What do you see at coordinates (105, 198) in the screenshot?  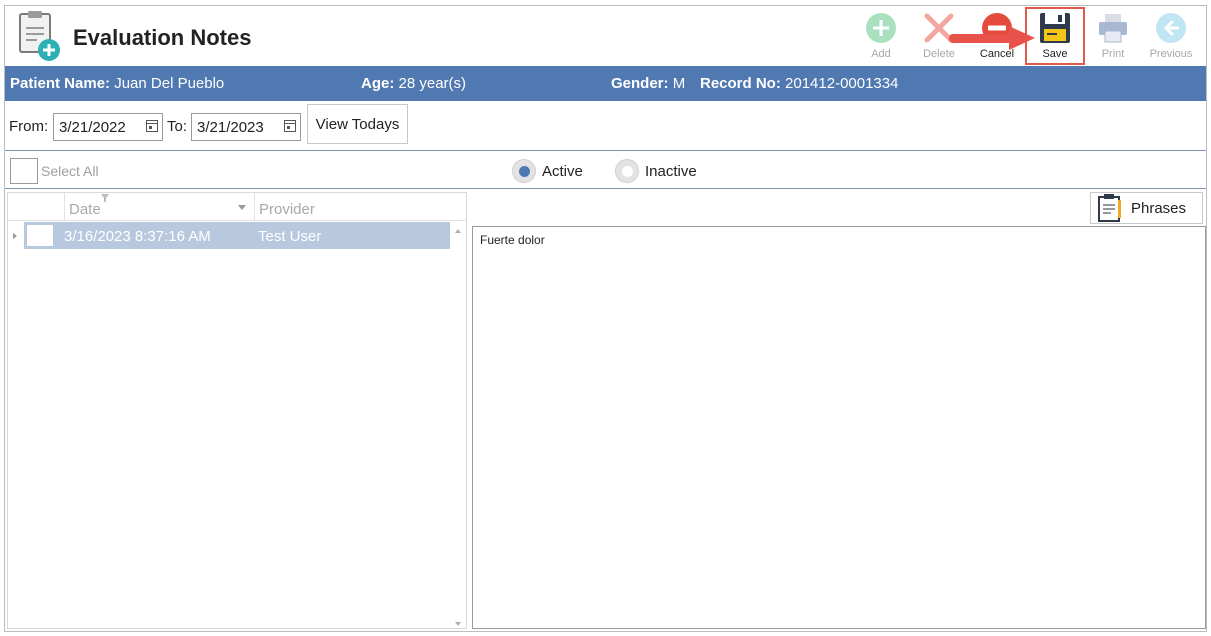 I see `filter-icon` at bounding box center [105, 198].